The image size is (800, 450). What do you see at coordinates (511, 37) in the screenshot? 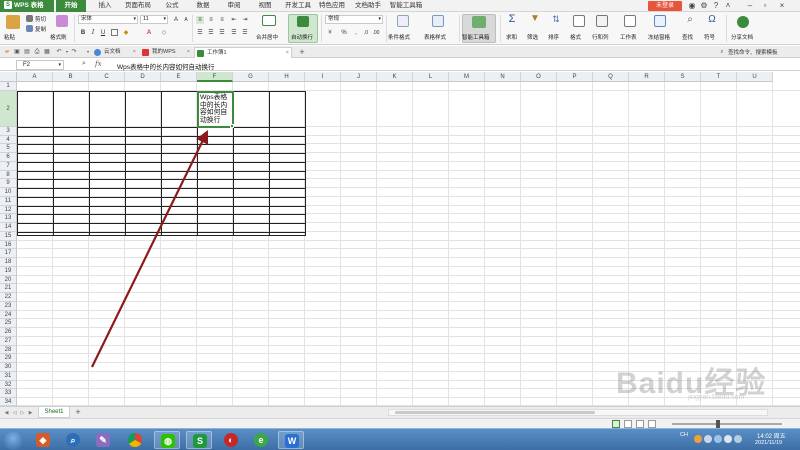
I see `sum-button: 求和` at bounding box center [511, 37].